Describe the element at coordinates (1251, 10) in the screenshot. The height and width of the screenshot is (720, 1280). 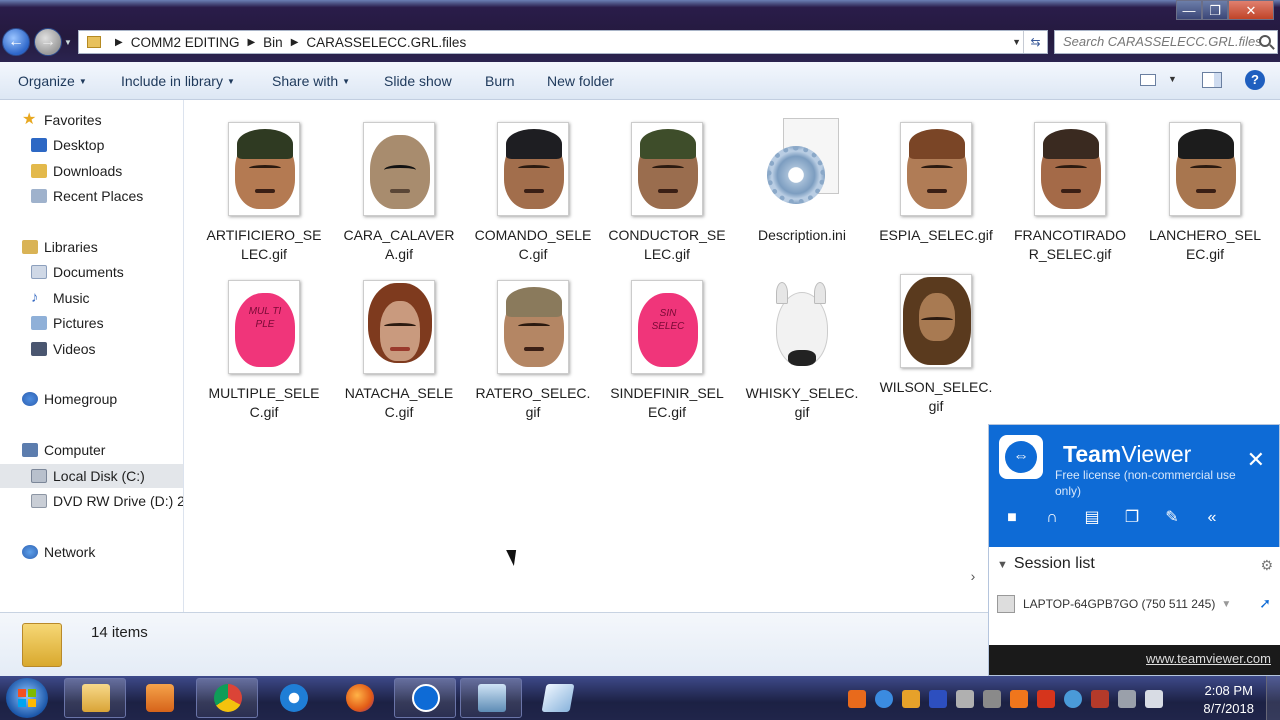
I see `close-button: ✕` at that location.